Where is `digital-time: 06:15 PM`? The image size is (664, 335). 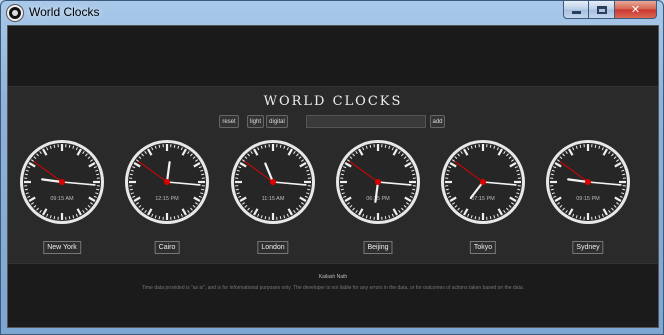
digital-time: 06:15 PM is located at coordinates (378, 199).